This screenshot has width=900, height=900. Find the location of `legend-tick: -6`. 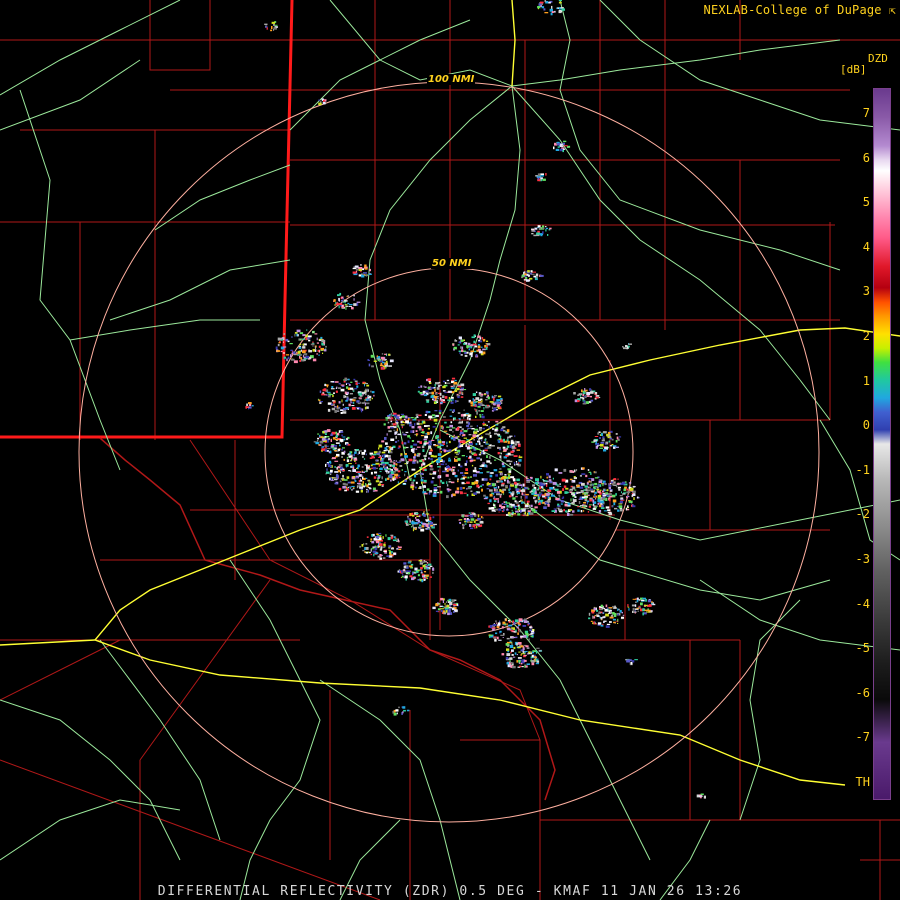

legend-tick: -6 is located at coordinates (862, 692).